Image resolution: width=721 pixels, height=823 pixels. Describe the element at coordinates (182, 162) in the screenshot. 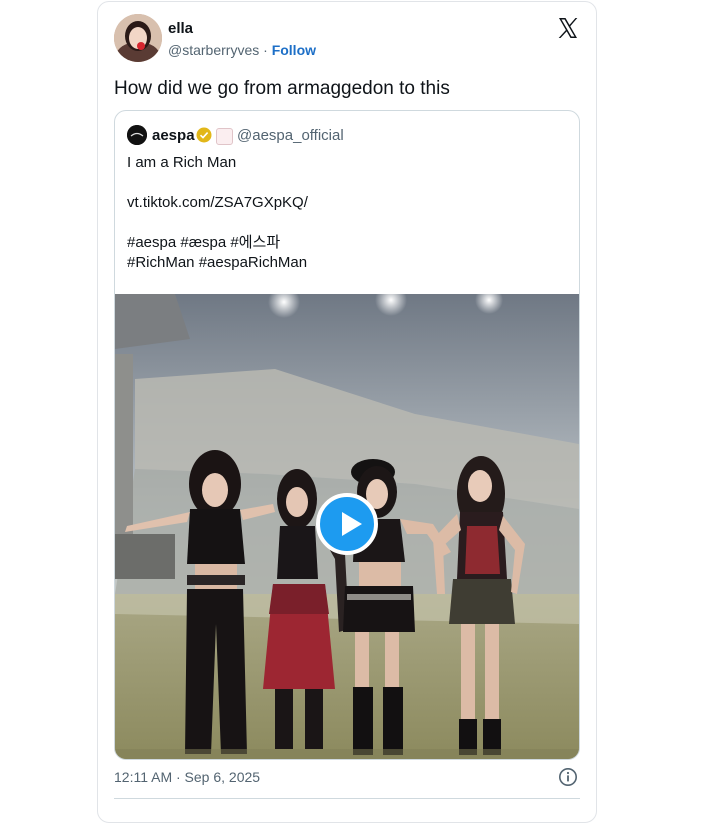

I see `quoted-line: I am a Rich Man` at that location.